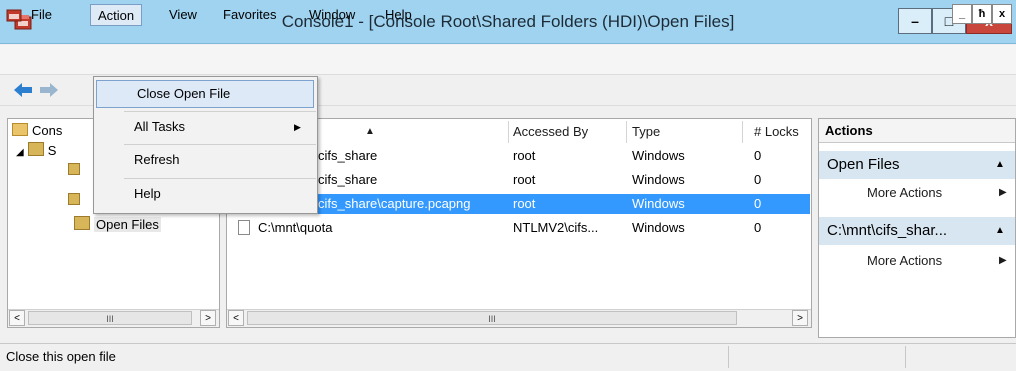 The height and width of the screenshot is (371, 1016). What do you see at coordinates (646, 132) in the screenshot?
I see `column-header-type: Type` at bounding box center [646, 132].